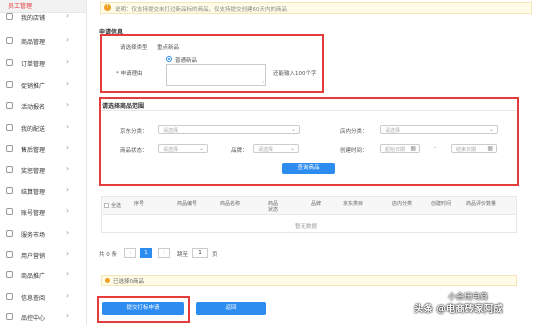 The width and height of the screenshot is (554, 325). Describe the element at coordinates (266, 150) in the screenshot. I see `brand-placeholder: 请选择` at that location.